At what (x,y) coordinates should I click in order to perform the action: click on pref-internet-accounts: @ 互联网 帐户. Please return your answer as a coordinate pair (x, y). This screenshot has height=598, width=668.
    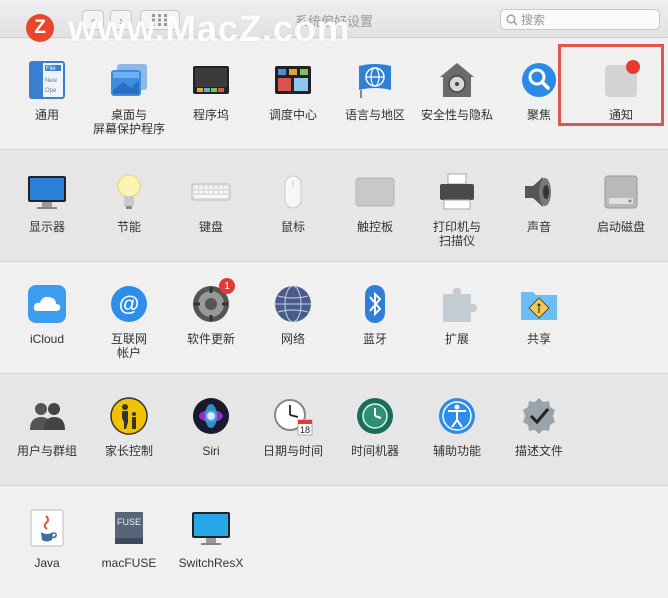
    Looking at the image, I should click on (129, 322).